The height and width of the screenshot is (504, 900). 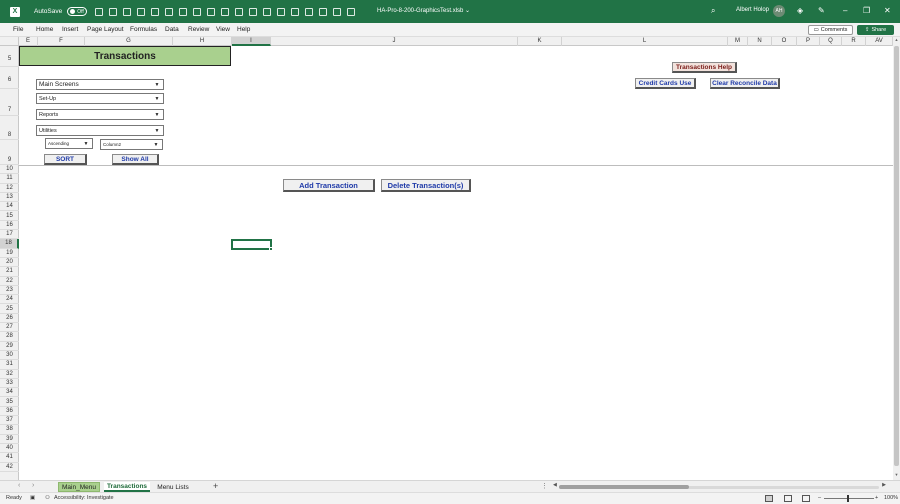 I want to click on column-header: O, so click(x=784, y=41).